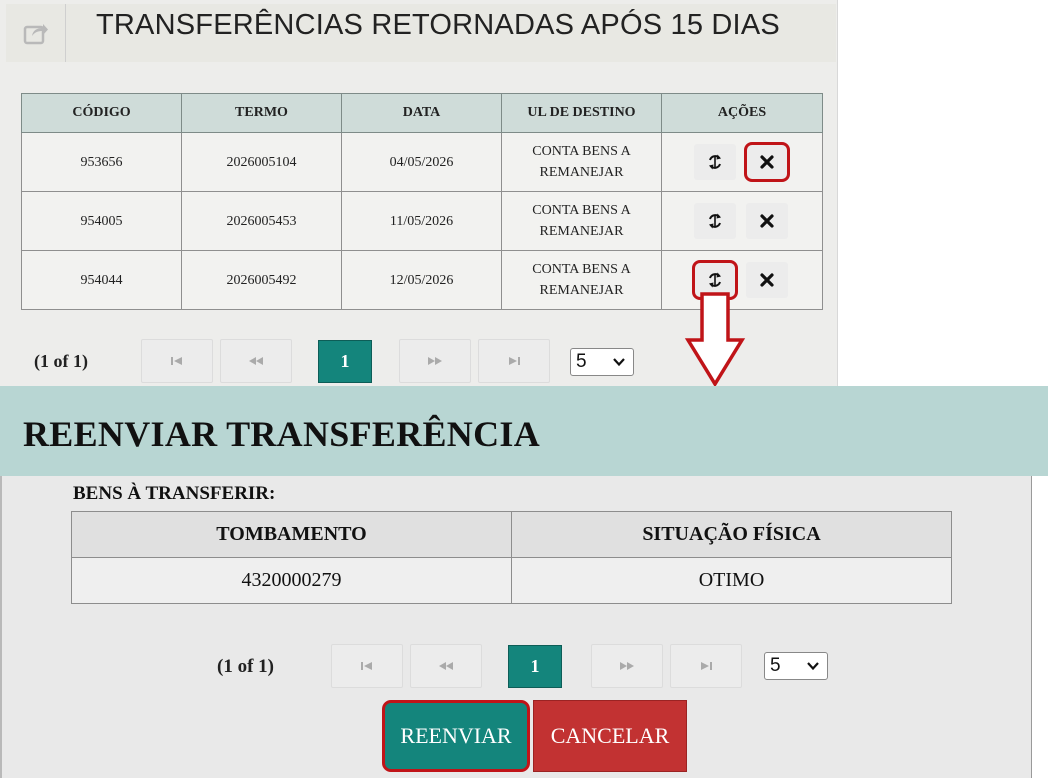 This screenshot has width=1048, height=778. What do you see at coordinates (742, 113) in the screenshot?
I see `column-header-acoes: AÇÕES` at bounding box center [742, 113].